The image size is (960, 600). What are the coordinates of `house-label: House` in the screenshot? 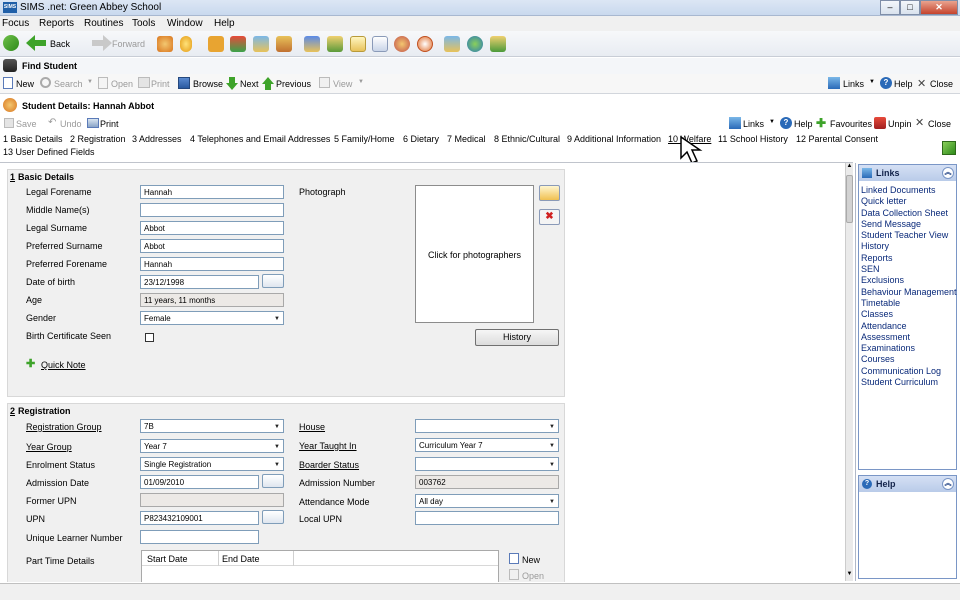 It's located at (312, 427).